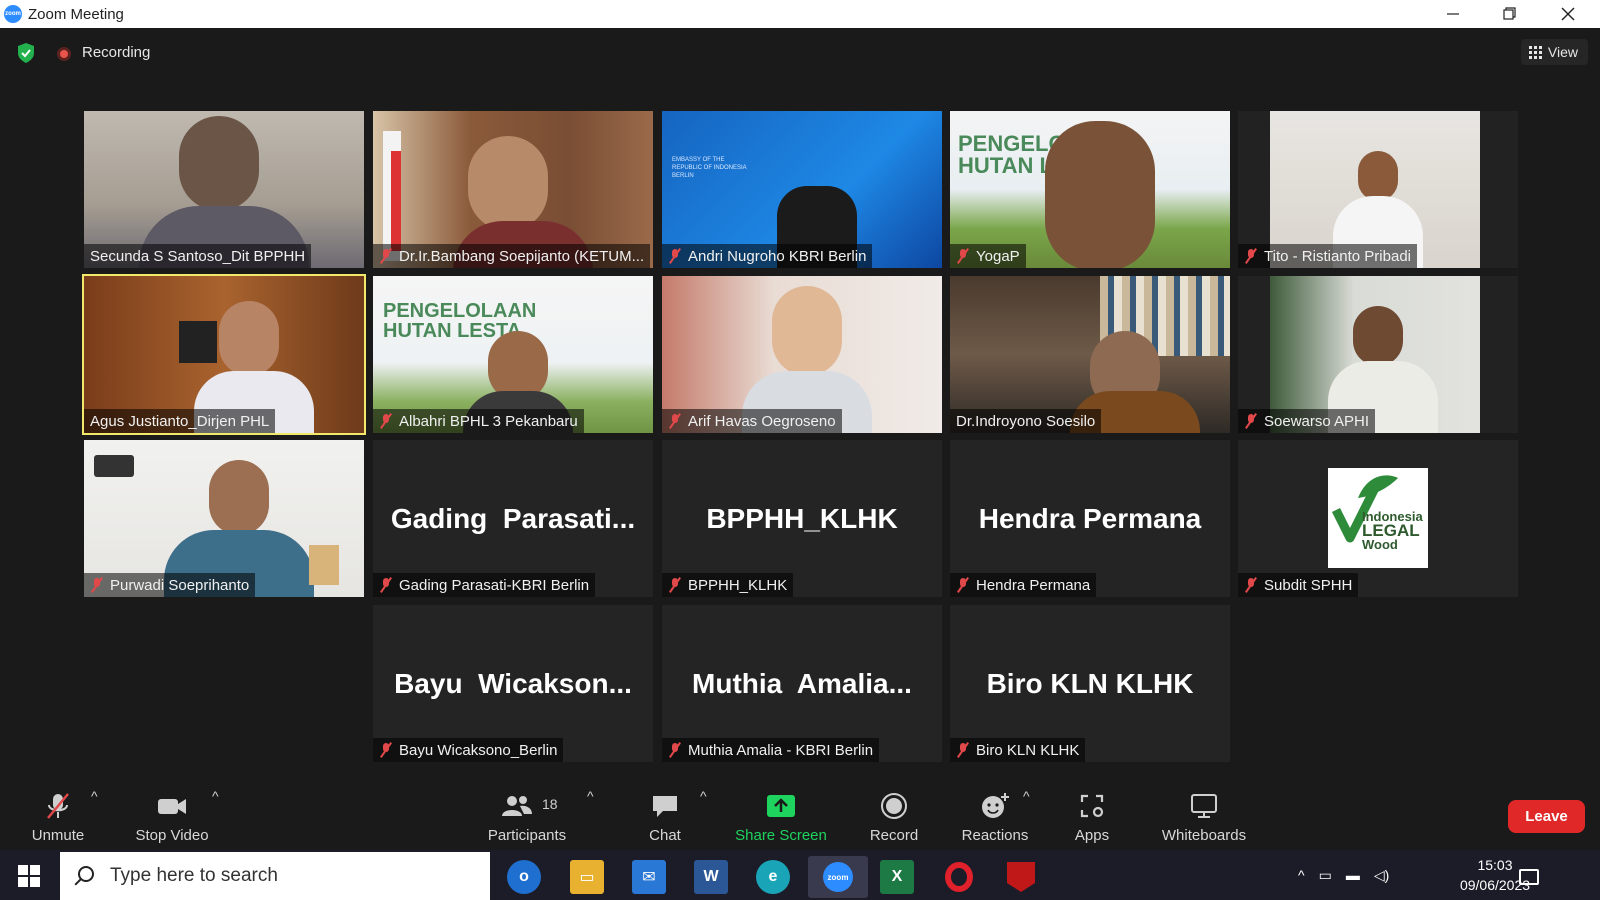 The height and width of the screenshot is (900, 1600). I want to click on windows-start-icon, so click(29, 876).